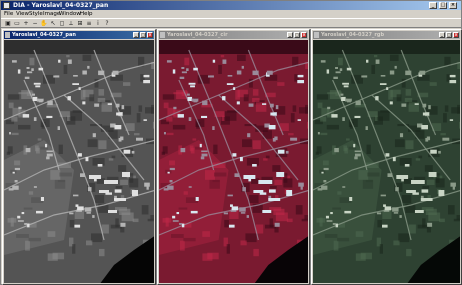 The image size is (462, 285). I want to click on panel-rgb-titlebar: Yaroslavl_04-0327_rgb _ □ ×, so click(386, 35).